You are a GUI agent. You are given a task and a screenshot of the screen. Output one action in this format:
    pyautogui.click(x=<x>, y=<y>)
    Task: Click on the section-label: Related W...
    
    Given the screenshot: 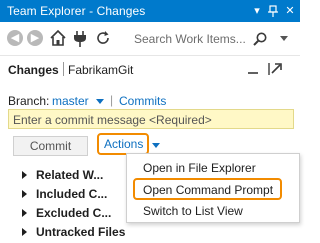 What is the action you would take?
    pyautogui.click(x=70, y=175)
    